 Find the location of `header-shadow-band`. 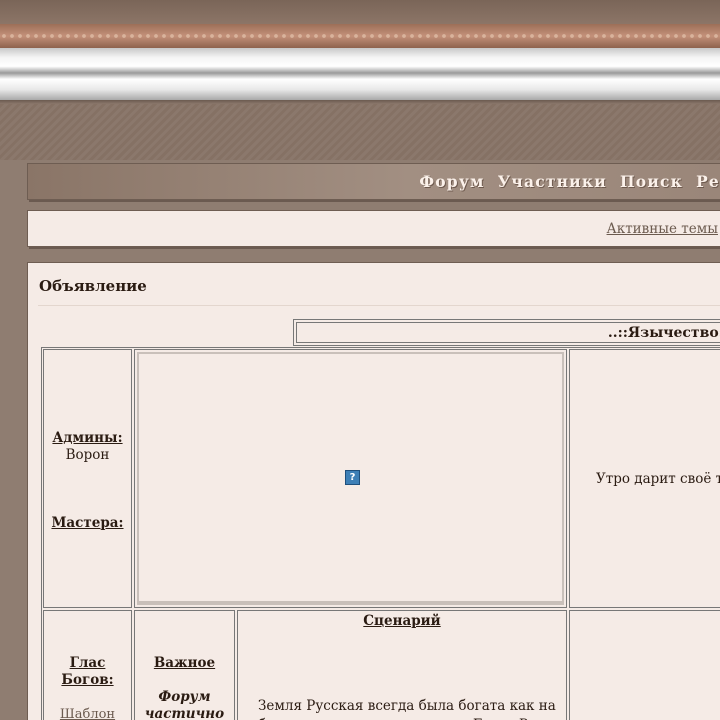

header-shadow-band is located at coordinates (360, 130).